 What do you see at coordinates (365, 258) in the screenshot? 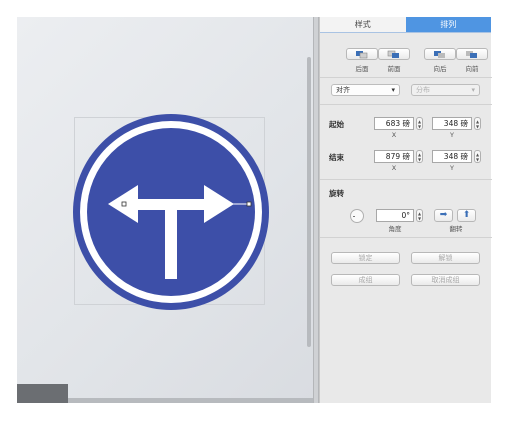
I see `lock-button: 锁定` at bounding box center [365, 258].